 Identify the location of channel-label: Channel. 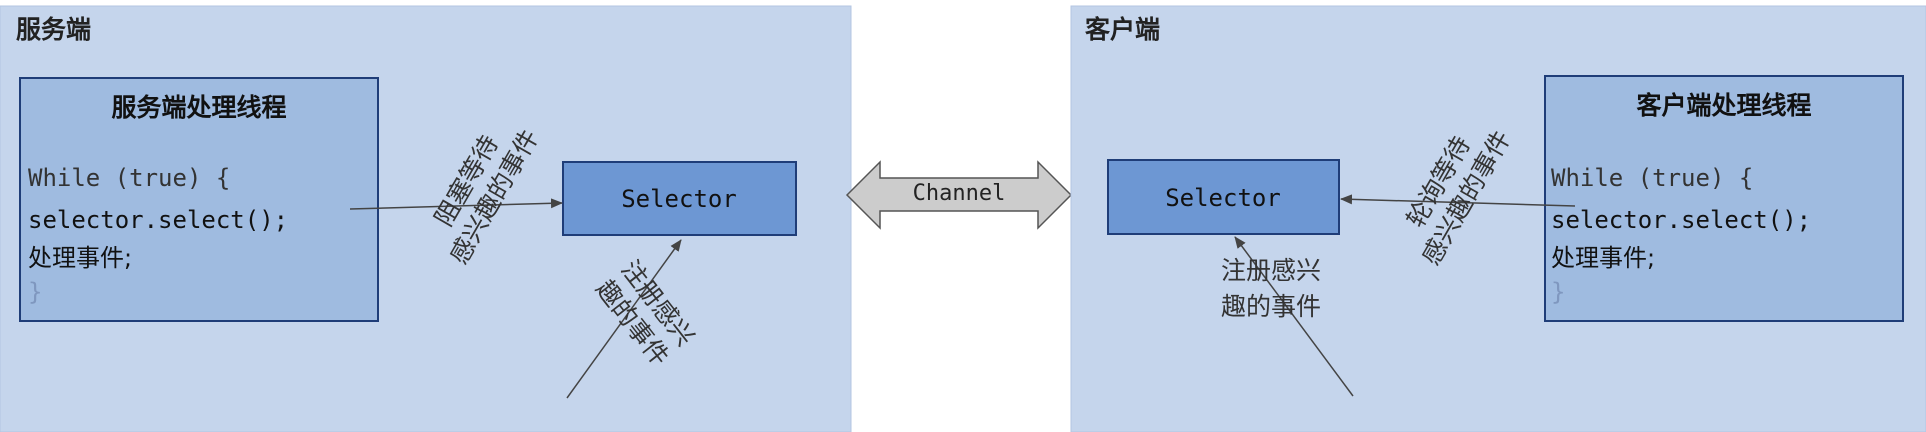
(959, 193).